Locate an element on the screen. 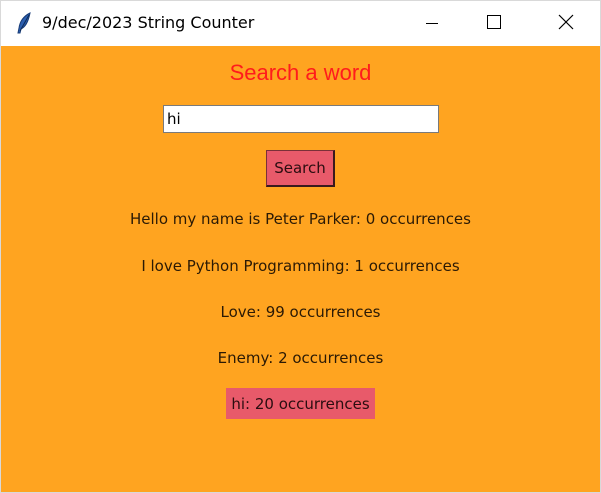 The image size is (601, 493). title-bar: 9/dec/2023 String Counter is located at coordinates (300, 23).